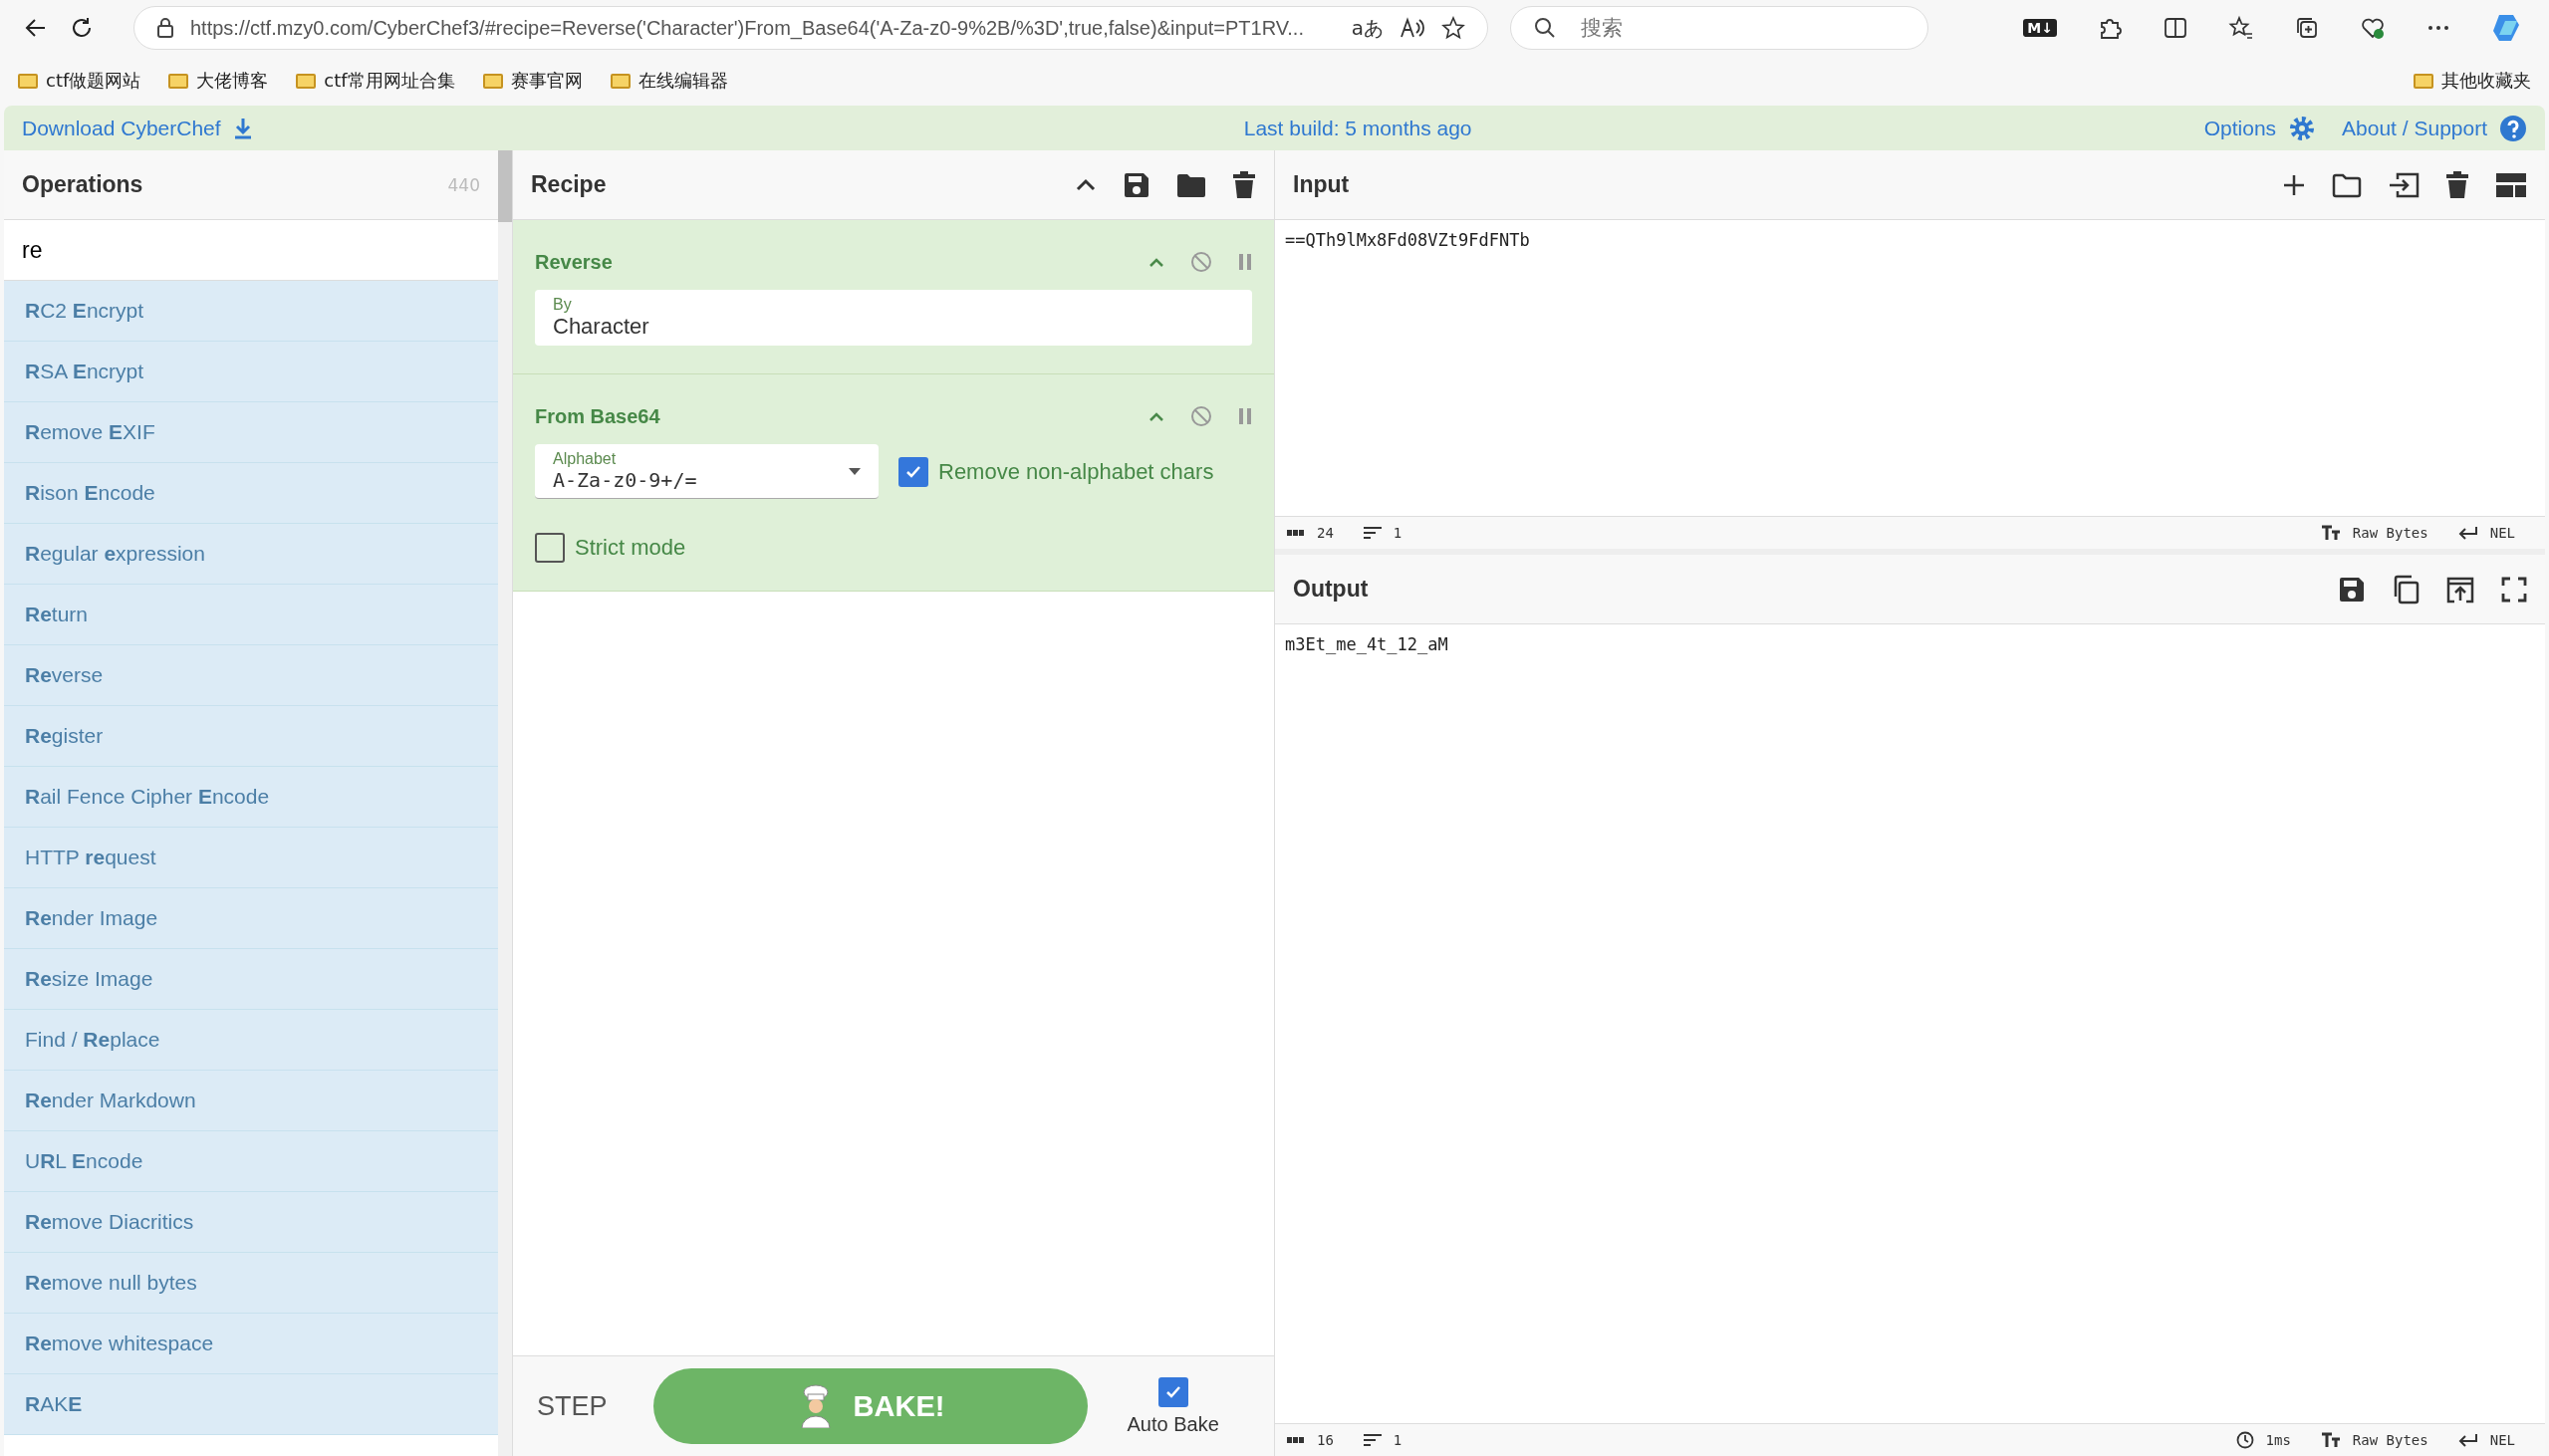 The width and height of the screenshot is (2549, 1456). I want to click on operation-item: HTTP request, so click(251, 858).